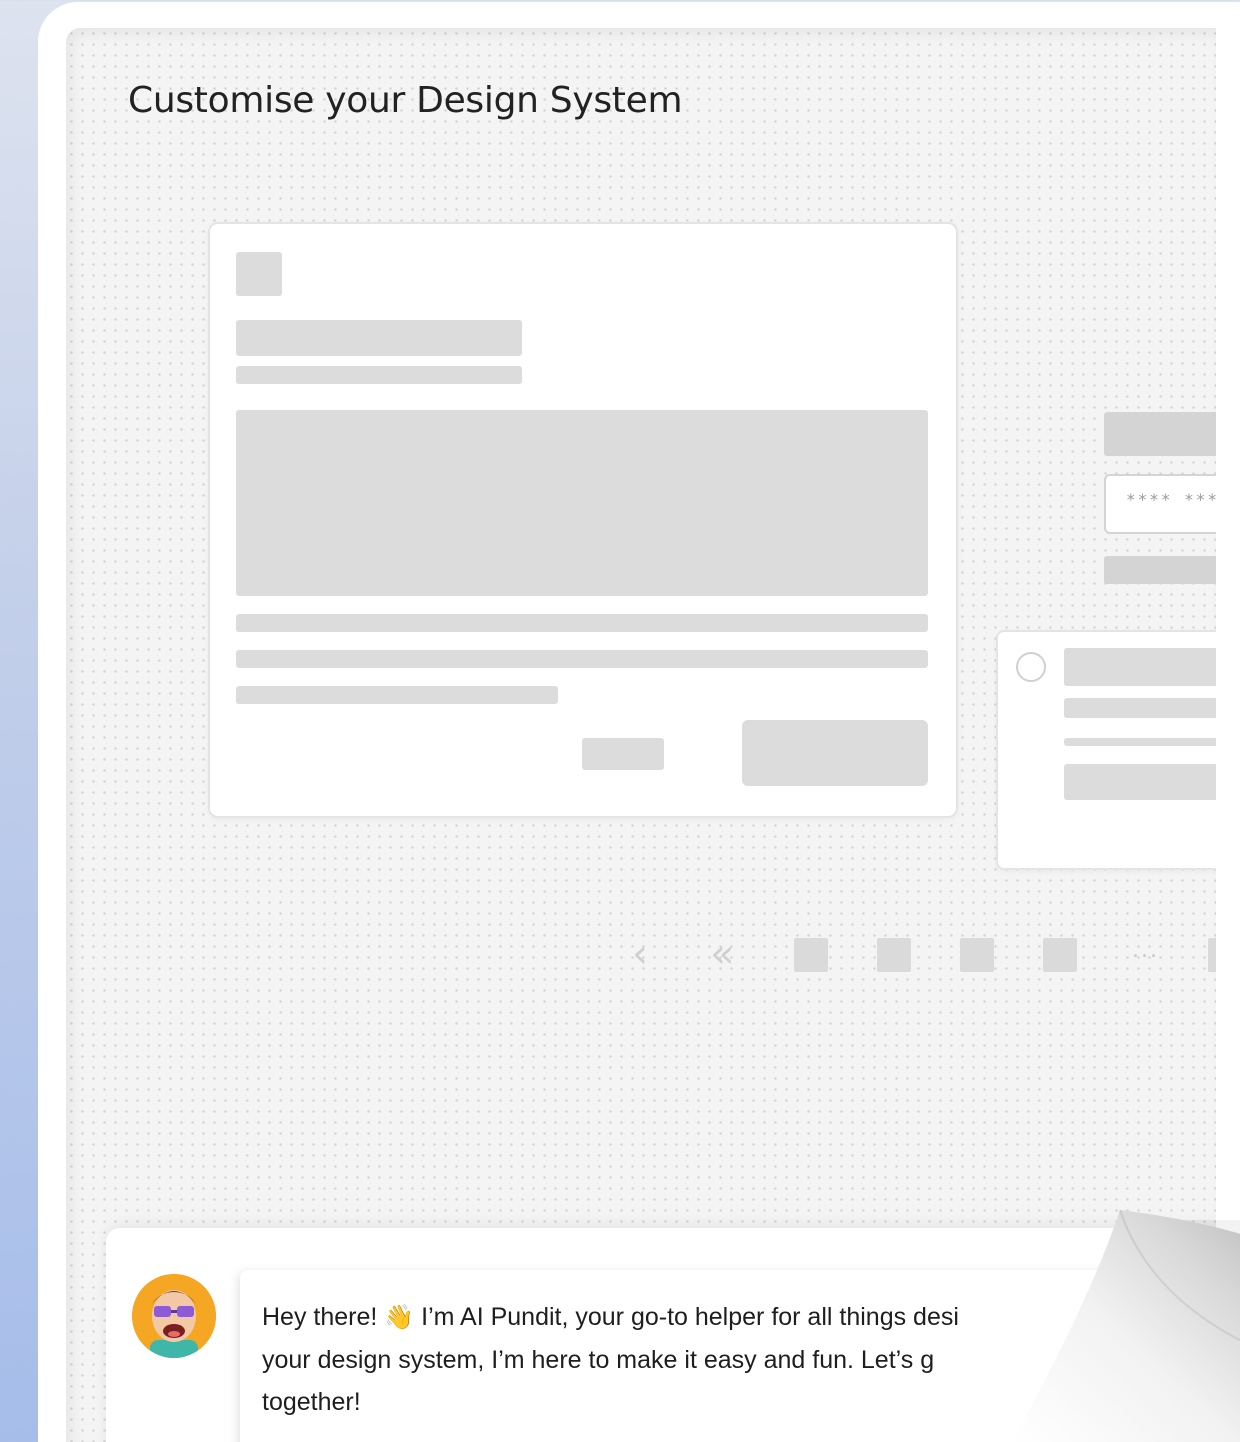  I want to click on dialog-icon-placeholder, so click(259, 274).